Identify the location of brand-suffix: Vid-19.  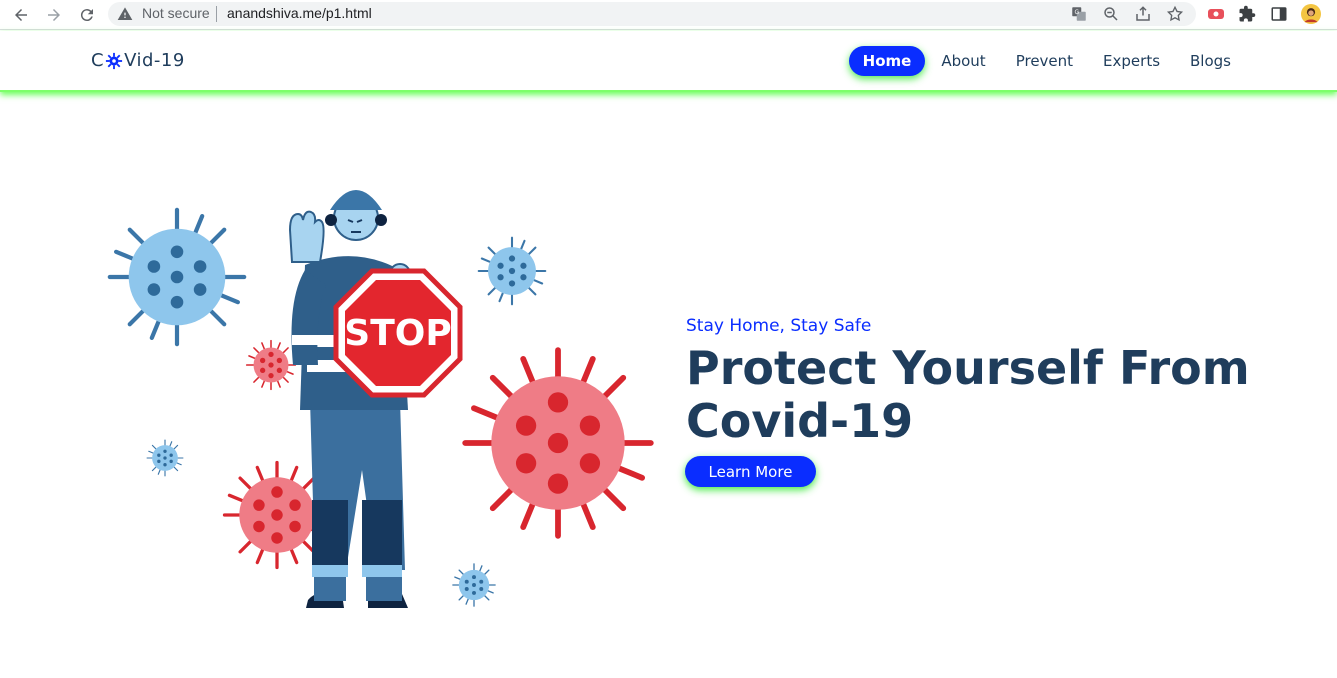
(154, 60).